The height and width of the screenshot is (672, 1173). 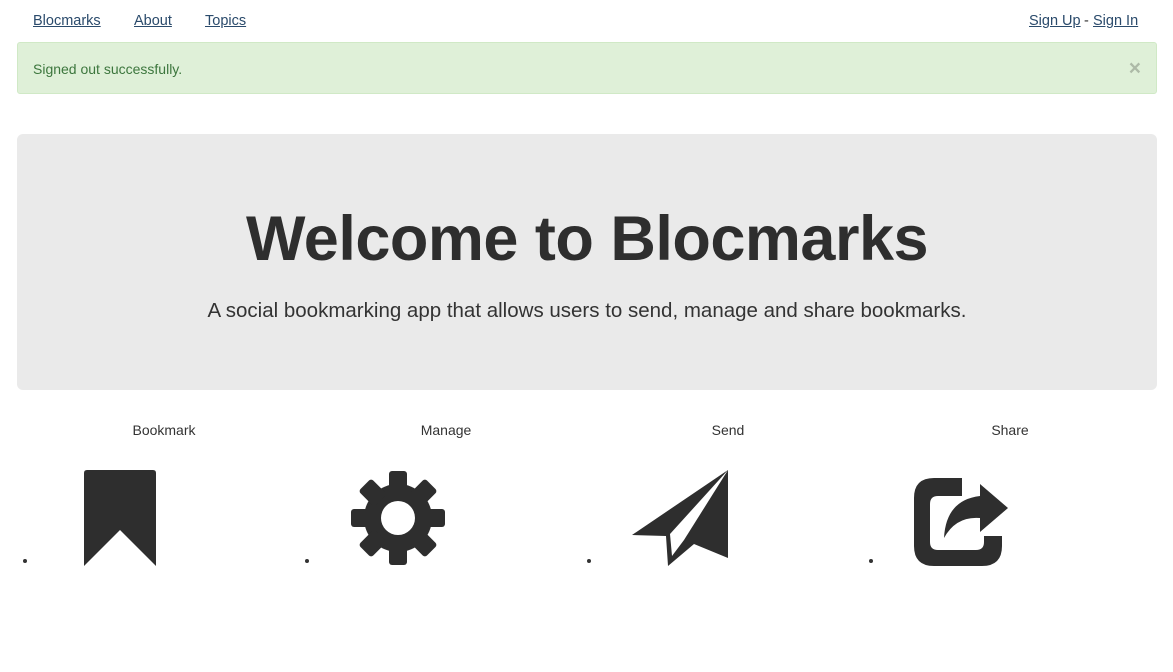 What do you see at coordinates (1115, 21) in the screenshot?
I see `sign-in-link: Sign In` at bounding box center [1115, 21].